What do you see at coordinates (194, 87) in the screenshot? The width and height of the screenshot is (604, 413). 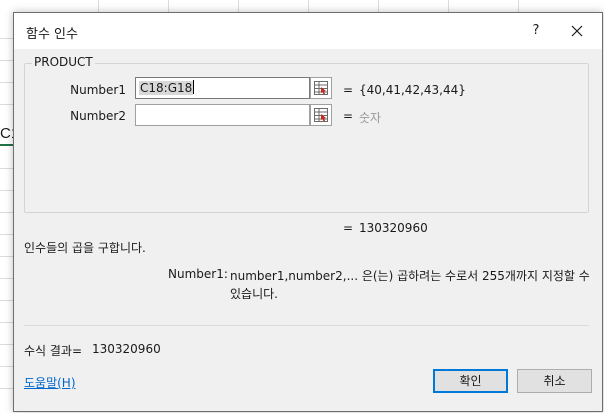 I see `text-caret` at bounding box center [194, 87].